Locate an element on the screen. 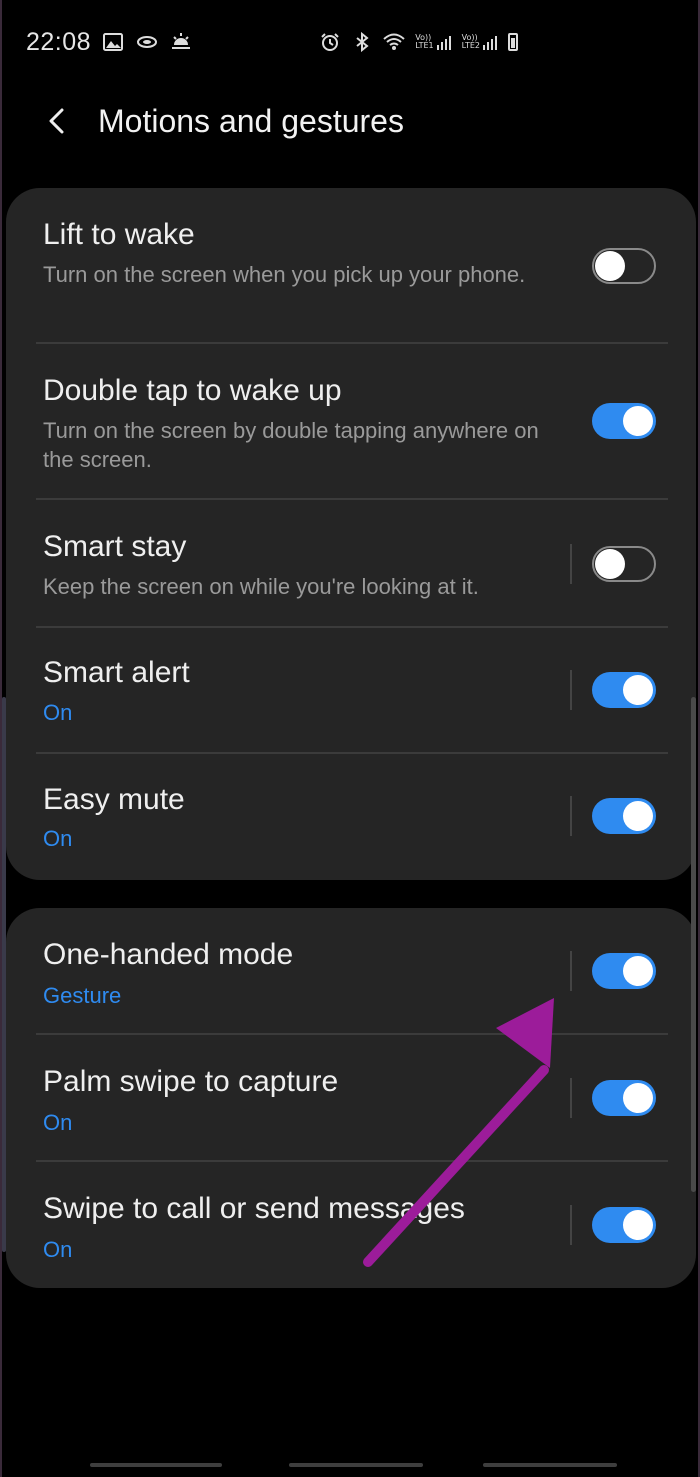 The image size is (700, 1477). gallery-icon is located at coordinates (113, 42).